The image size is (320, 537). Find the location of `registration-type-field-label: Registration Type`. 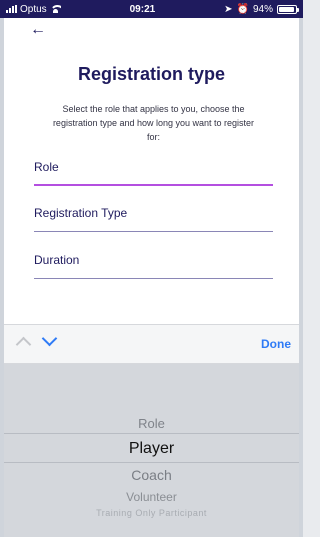

registration-type-field-label: Registration Type is located at coordinates (81, 213).